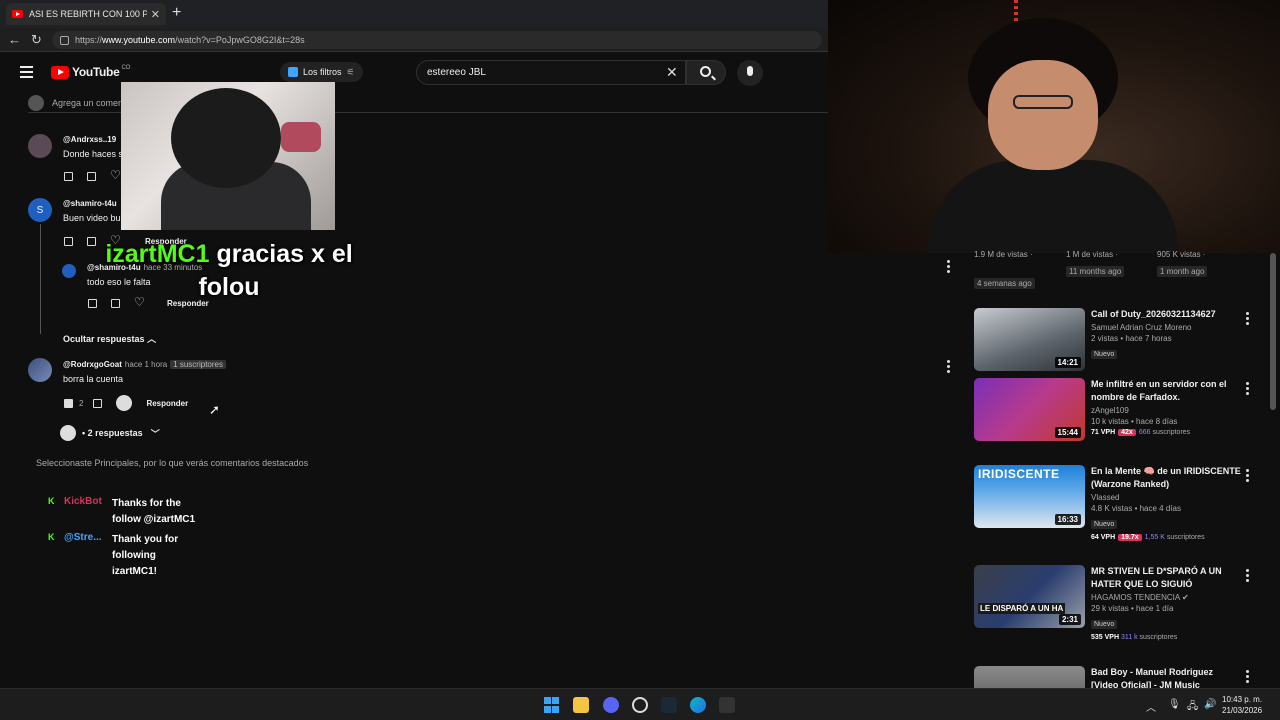 The width and height of the screenshot is (1280, 720). I want to click on windows-start-icon, so click(552, 705).